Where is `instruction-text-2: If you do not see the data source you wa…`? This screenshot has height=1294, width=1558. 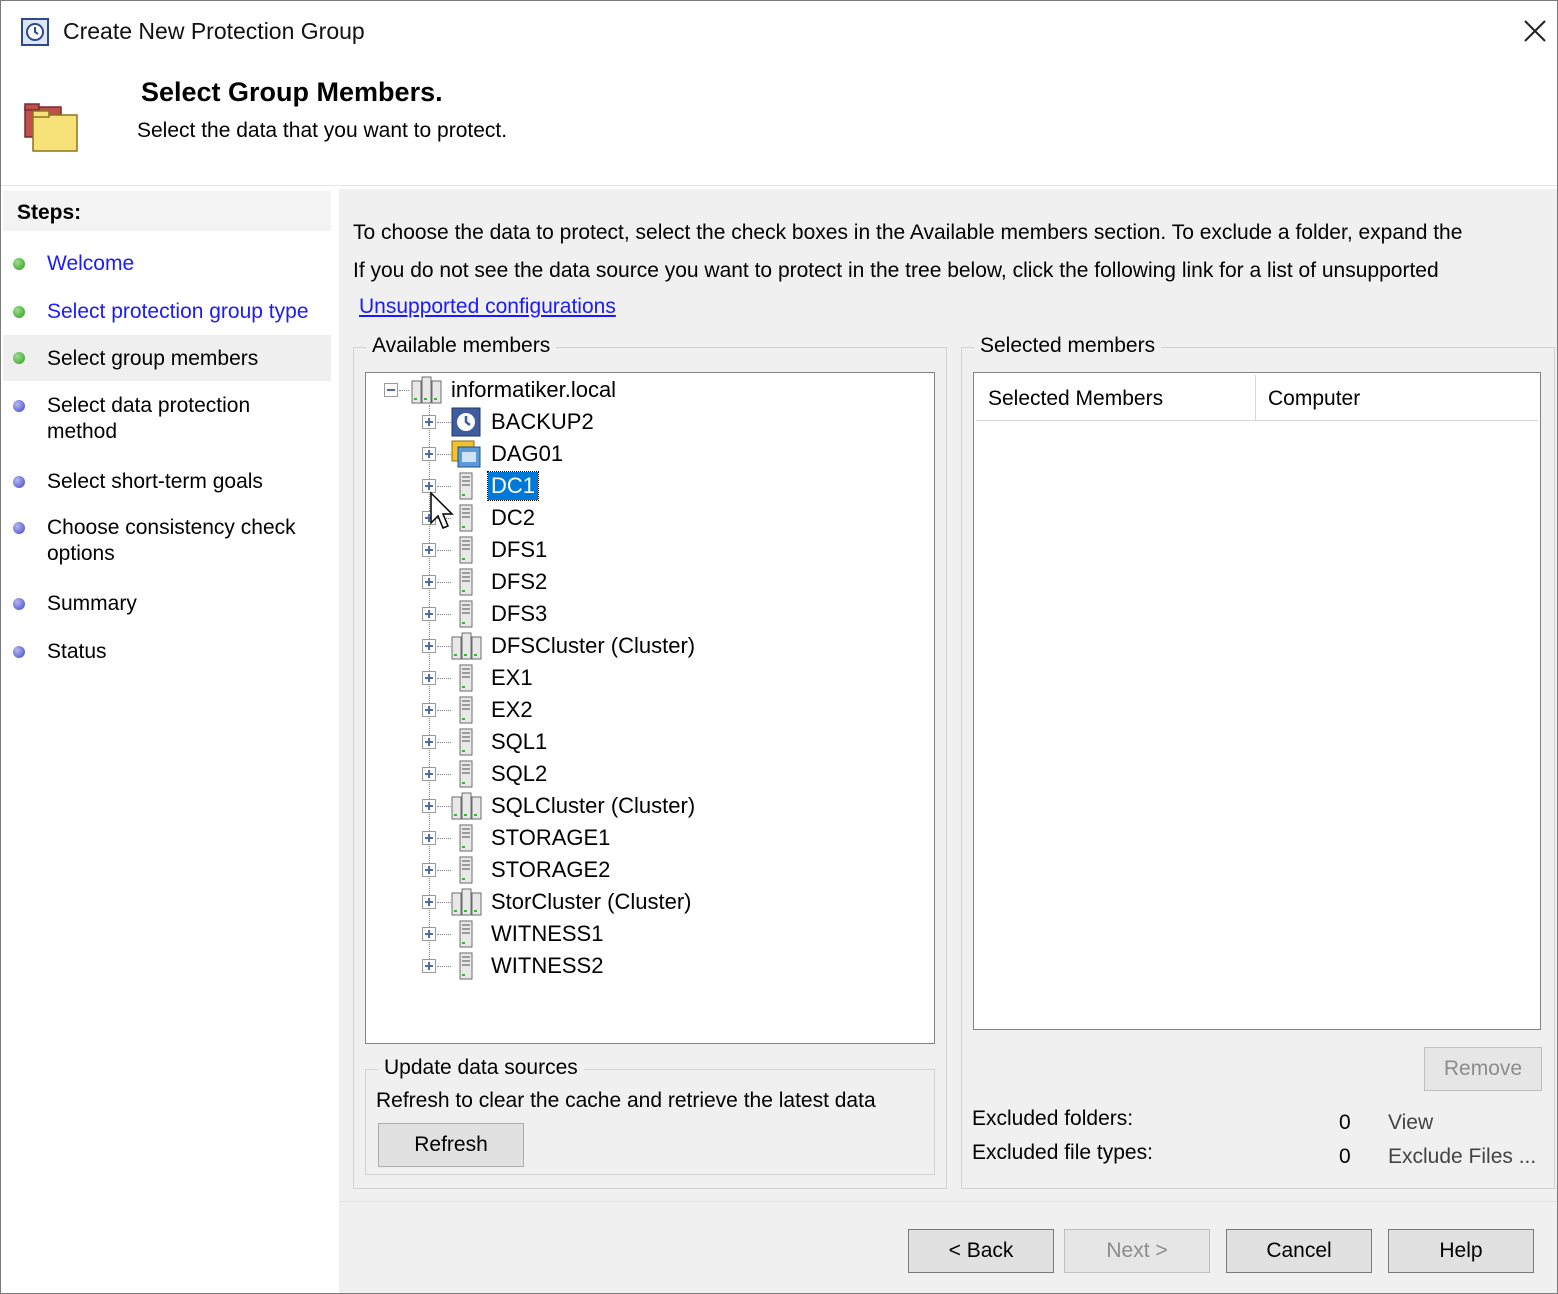 instruction-text-2: If you do not see the data source you wa… is located at coordinates (896, 270).